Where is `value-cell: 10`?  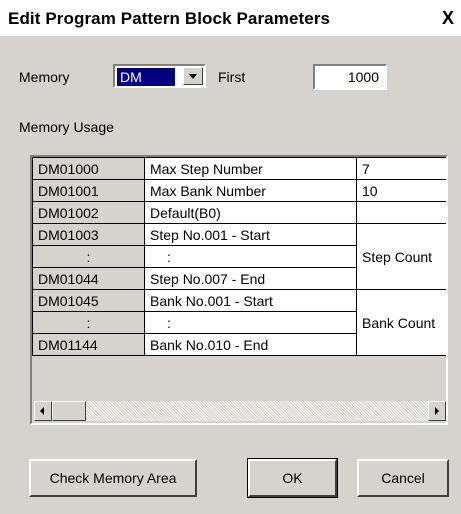 value-cell: 10 is located at coordinates (401, 190).